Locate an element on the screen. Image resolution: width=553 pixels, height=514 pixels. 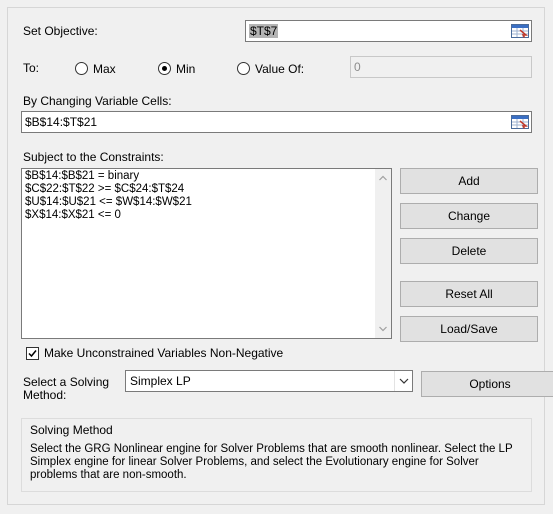
changing-cells-value: $B$14:$T$21 is located at coordinates (61, 122).